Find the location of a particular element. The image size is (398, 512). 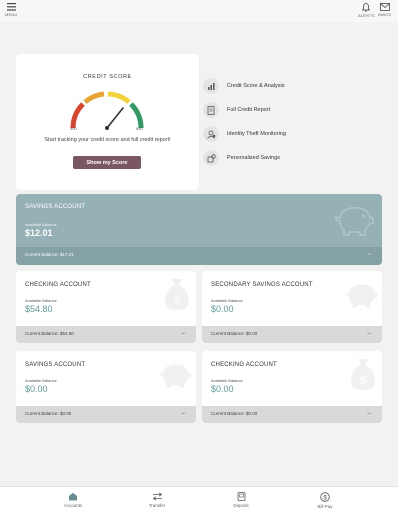

bill-pay-icon: $ is located at coordinates (325, 497).